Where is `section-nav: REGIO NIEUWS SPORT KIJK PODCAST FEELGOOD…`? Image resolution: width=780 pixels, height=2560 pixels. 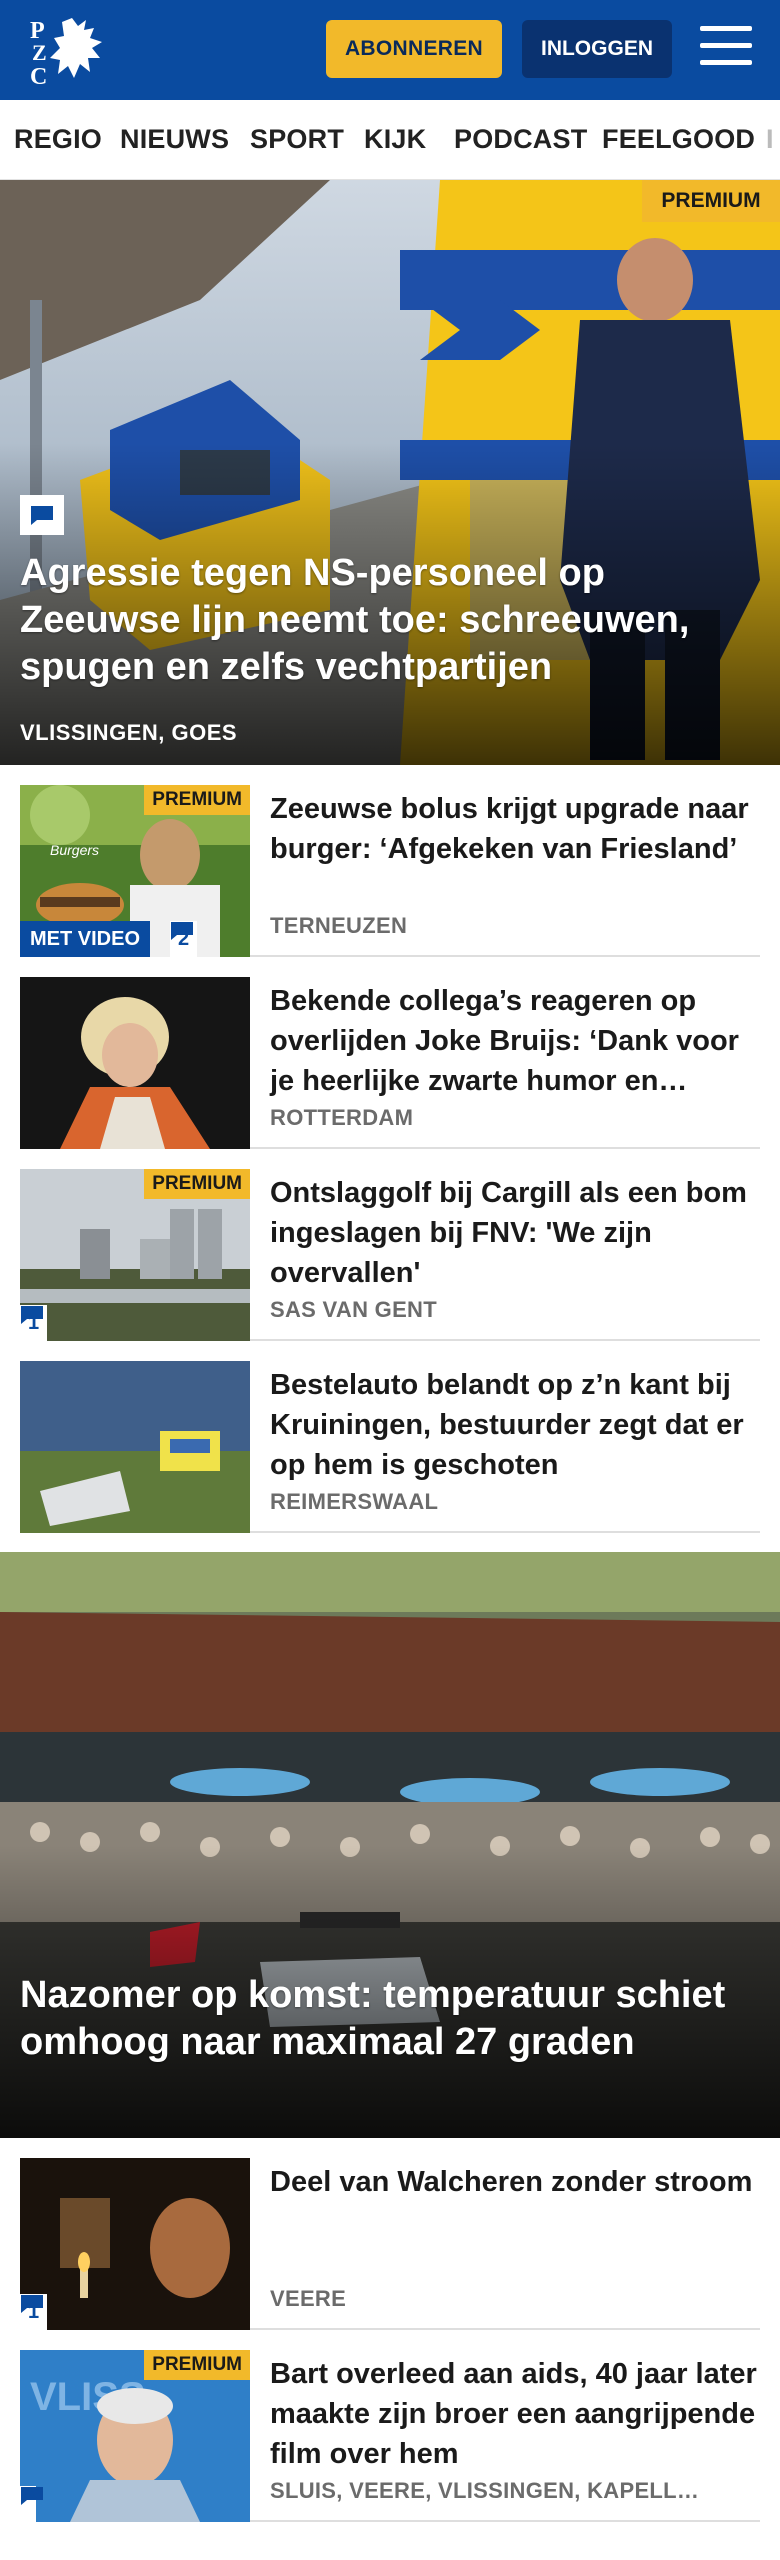 section-nav: REGIO NIEUWS SPORT KIJK PODCAST FEELGOOD… is located at coordinates (390, 140).